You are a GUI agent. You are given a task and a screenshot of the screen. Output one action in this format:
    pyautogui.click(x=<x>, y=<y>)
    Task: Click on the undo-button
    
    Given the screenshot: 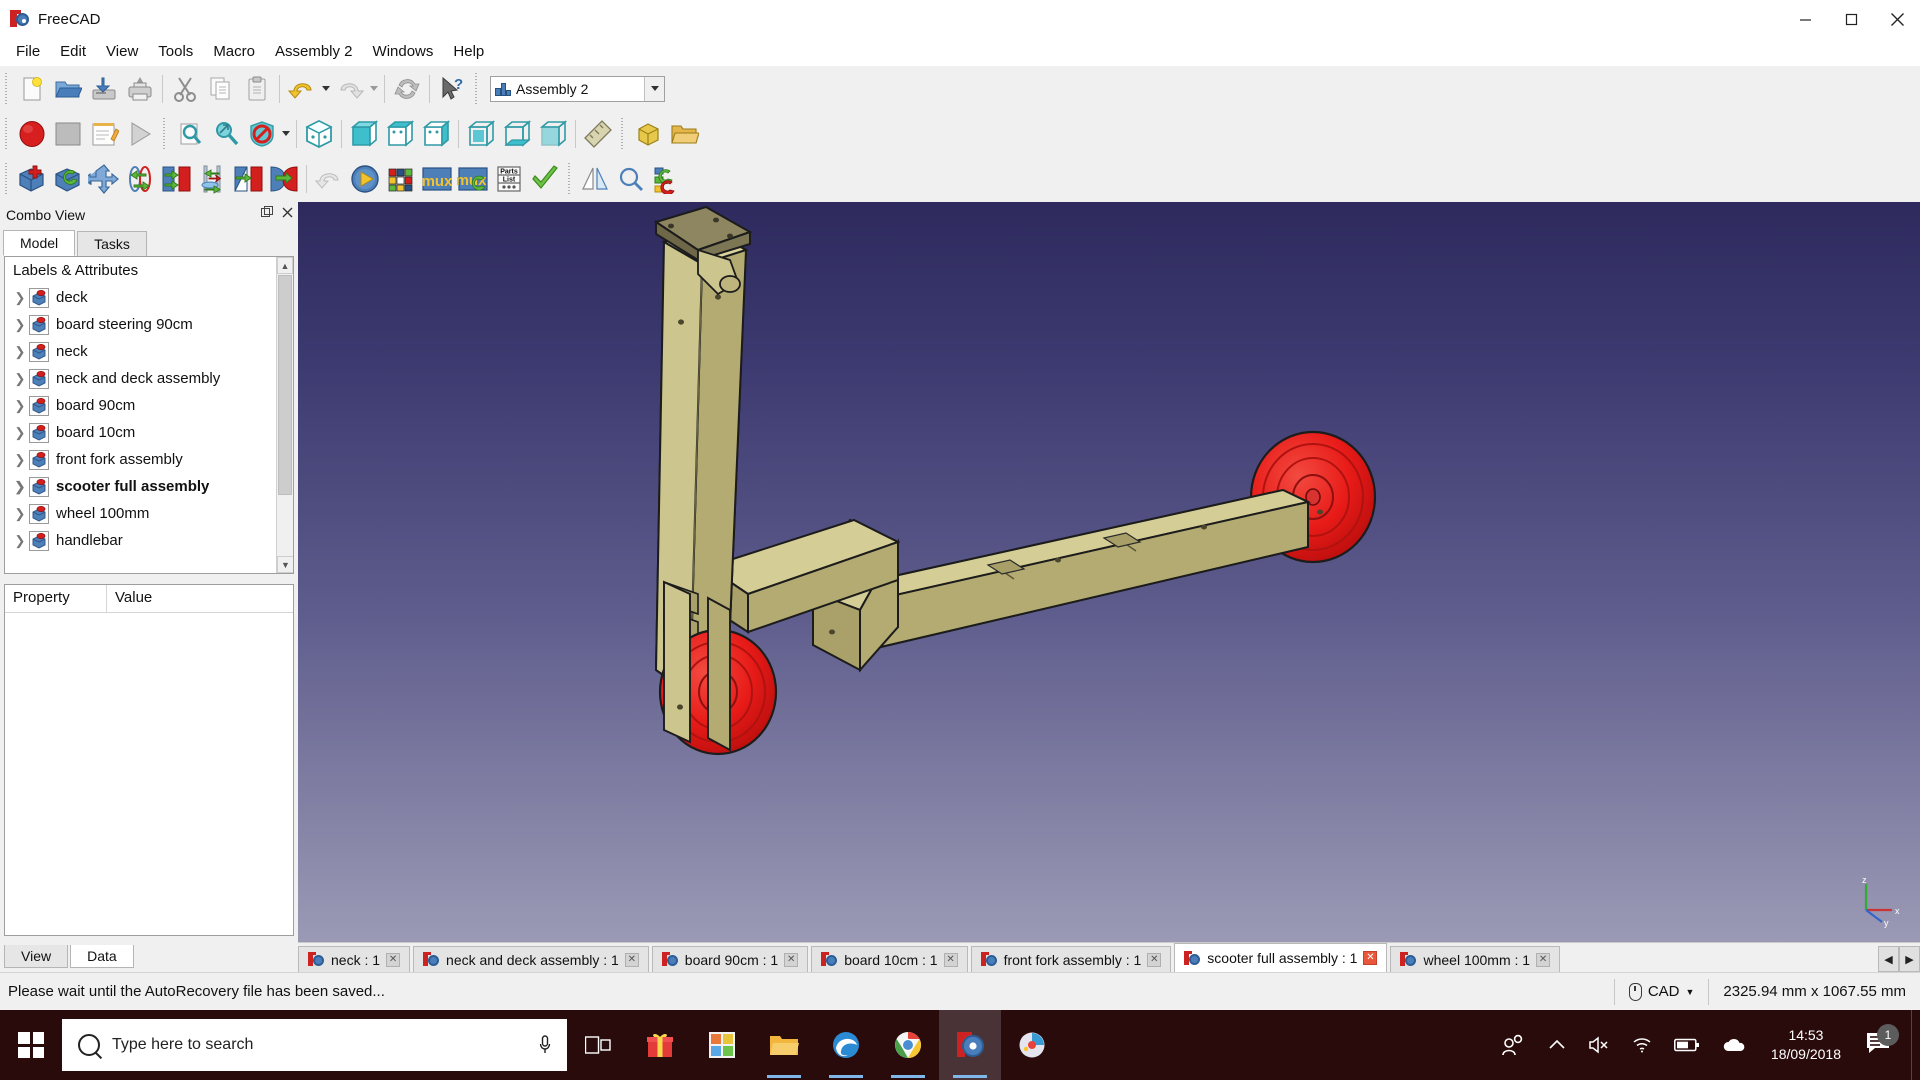 What is the action you would take?
    pyautogui.click(x=302, y=89)
    